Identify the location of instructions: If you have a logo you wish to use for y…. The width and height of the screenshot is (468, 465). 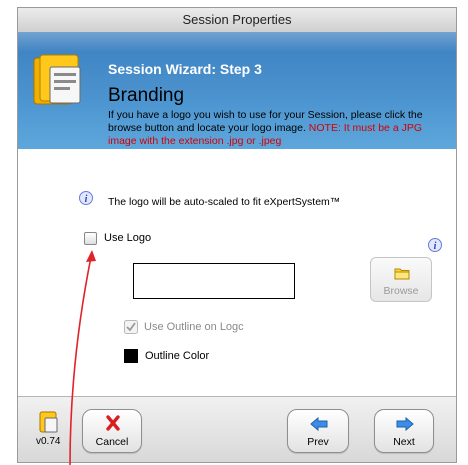
(278, 128).